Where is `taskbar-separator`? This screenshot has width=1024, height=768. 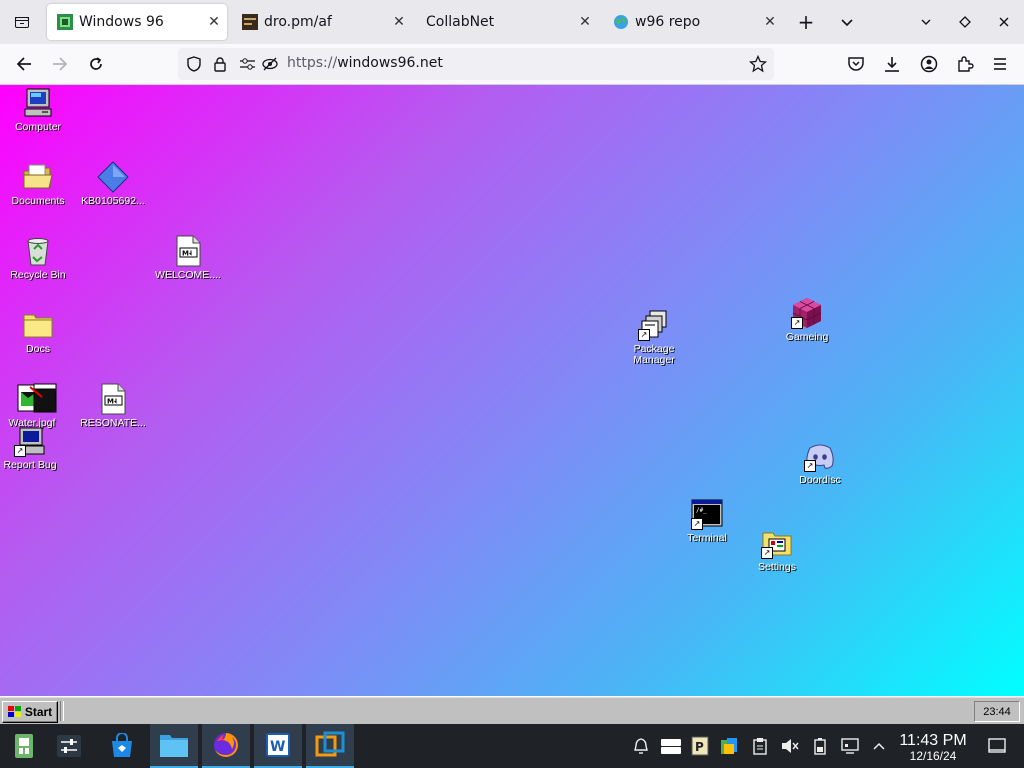 taskbar-separator is located at coordinates (62, 711).